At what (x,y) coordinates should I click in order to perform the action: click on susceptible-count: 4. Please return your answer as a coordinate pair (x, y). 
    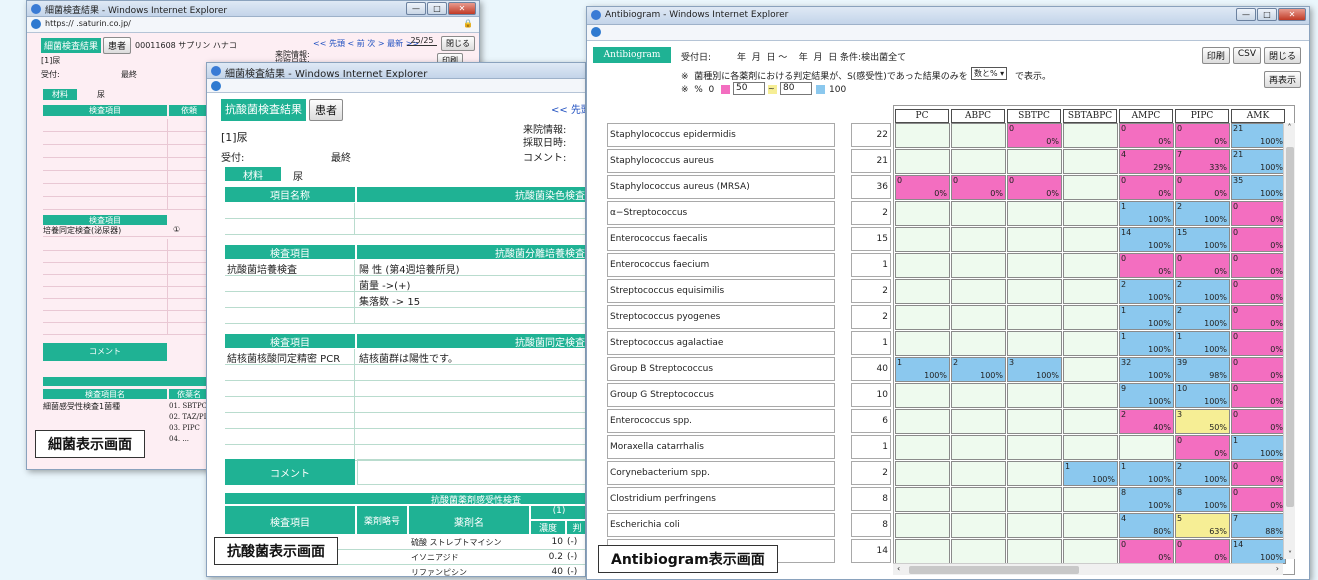
    Looking at the image, I should click on (1124, 518).